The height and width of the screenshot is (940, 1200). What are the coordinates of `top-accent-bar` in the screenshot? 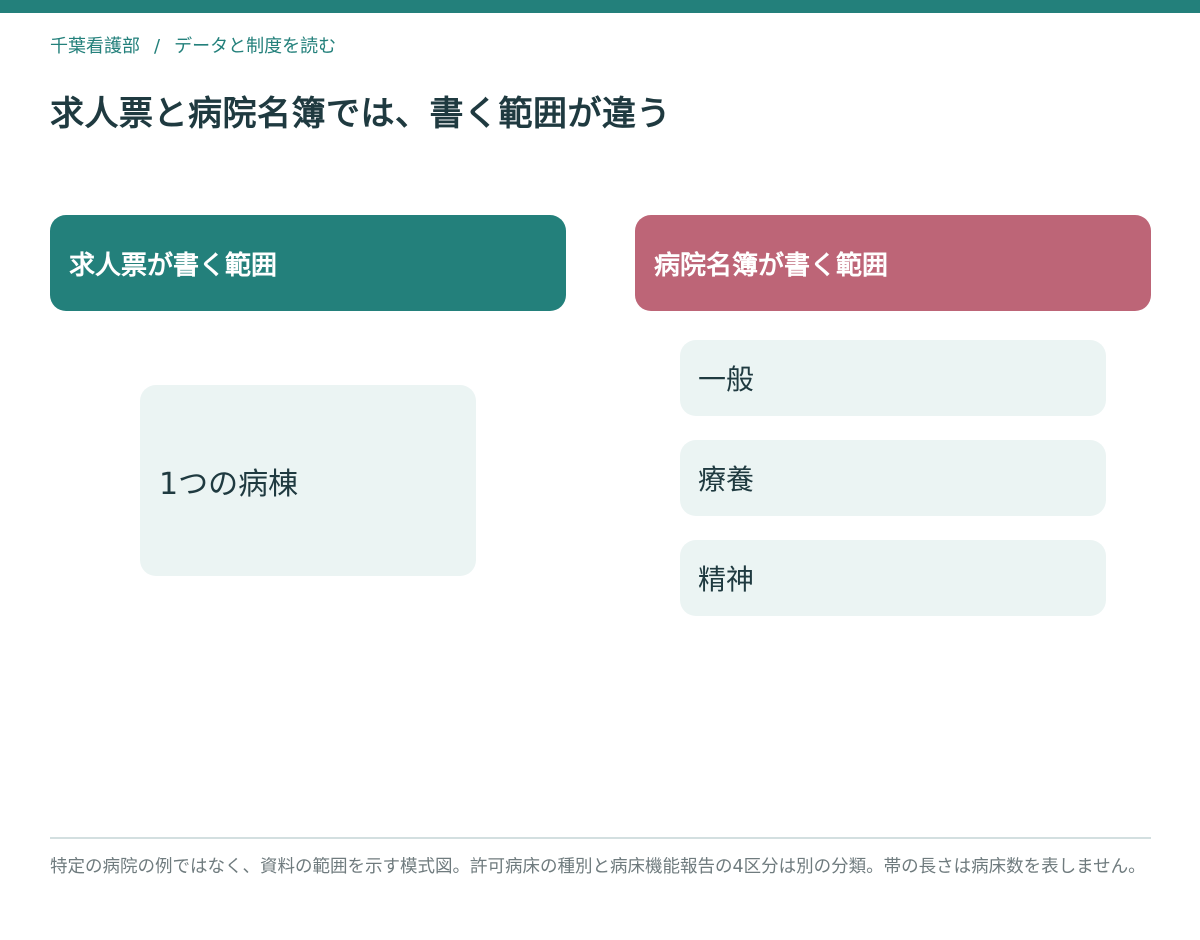 It's located at (600, 6).